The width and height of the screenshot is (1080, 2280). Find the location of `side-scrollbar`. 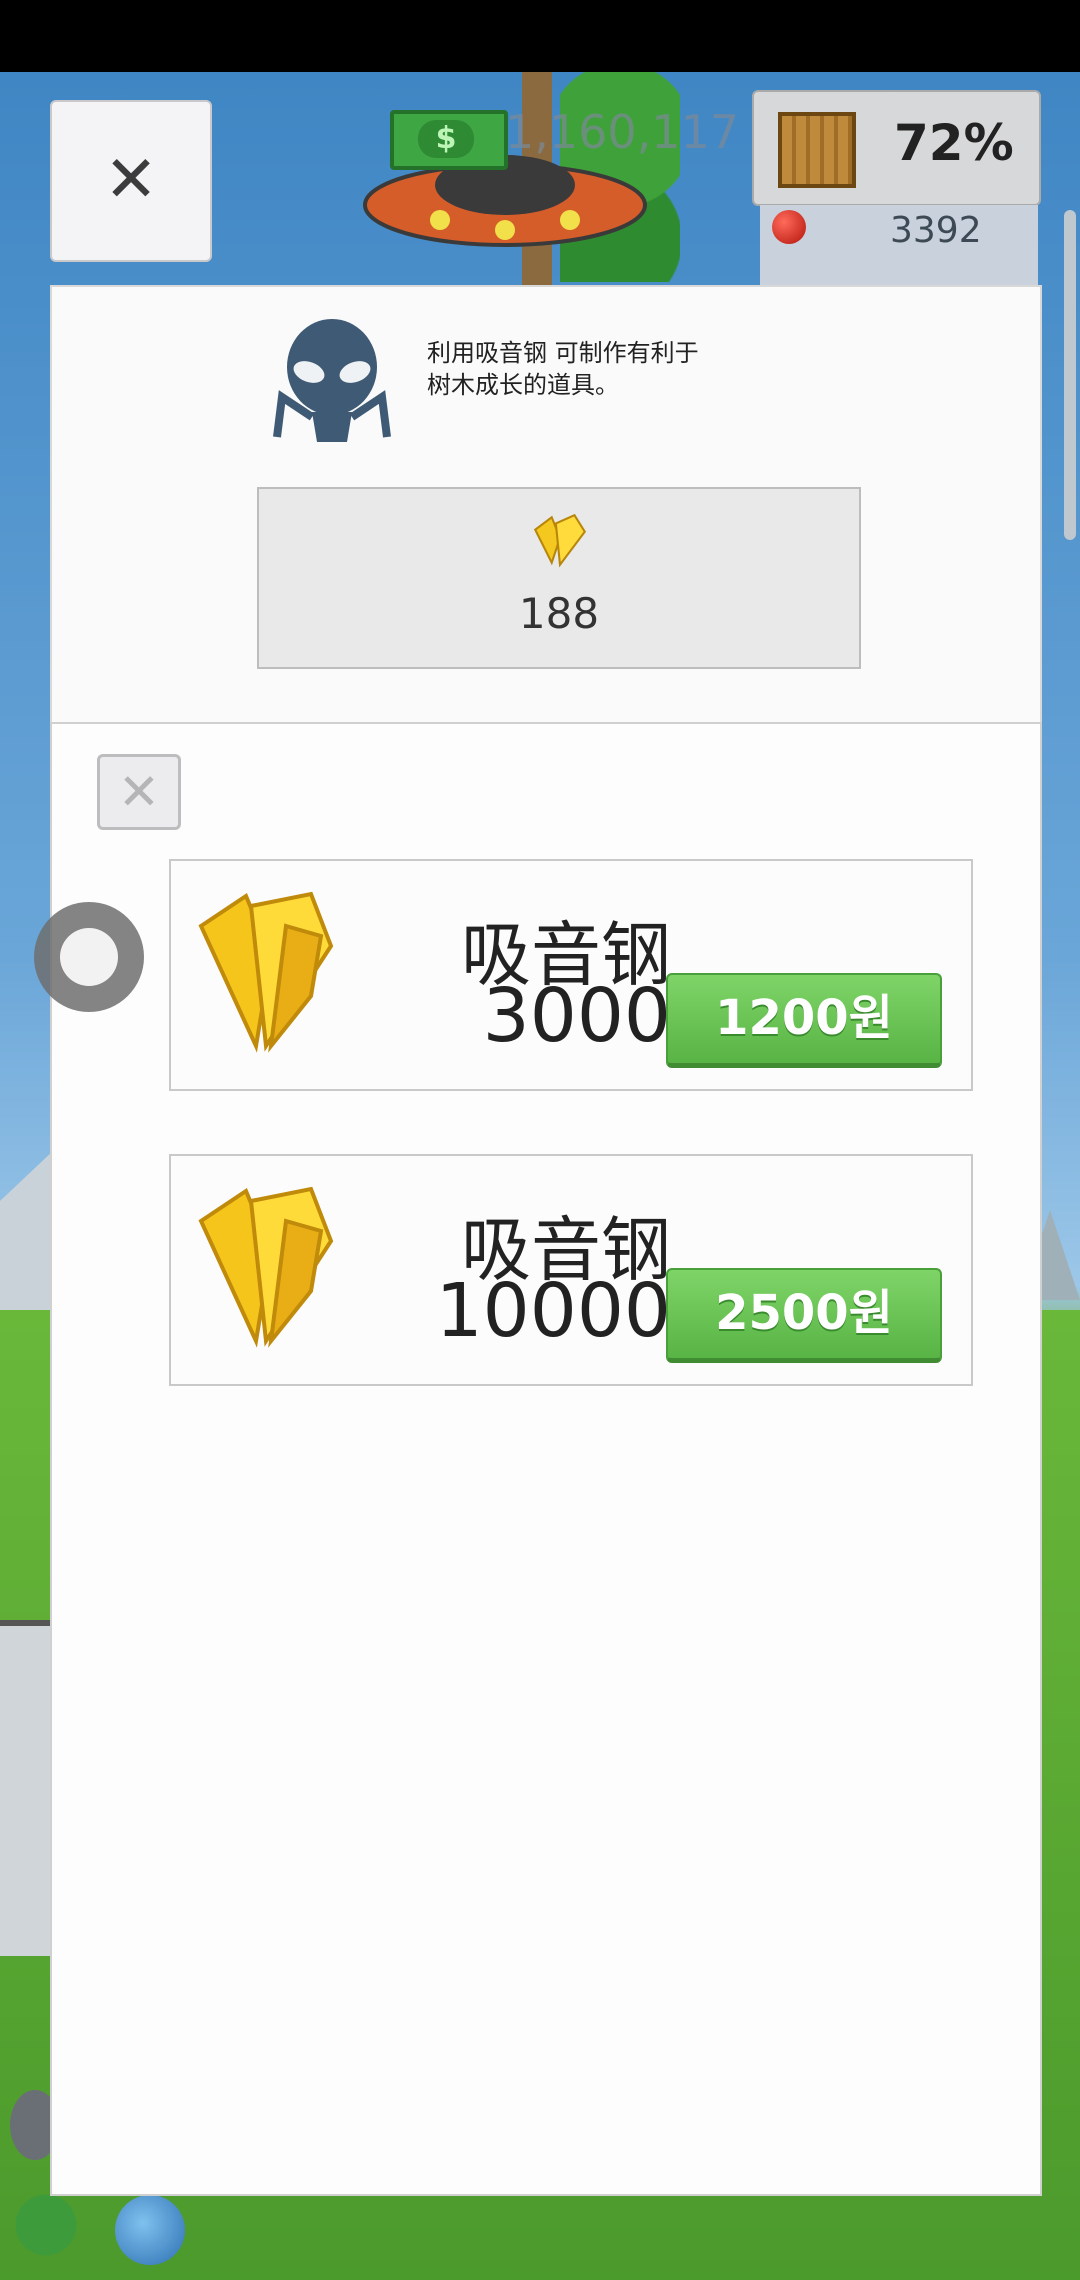

side-scrollbar is located at coordinates (1070, 375).